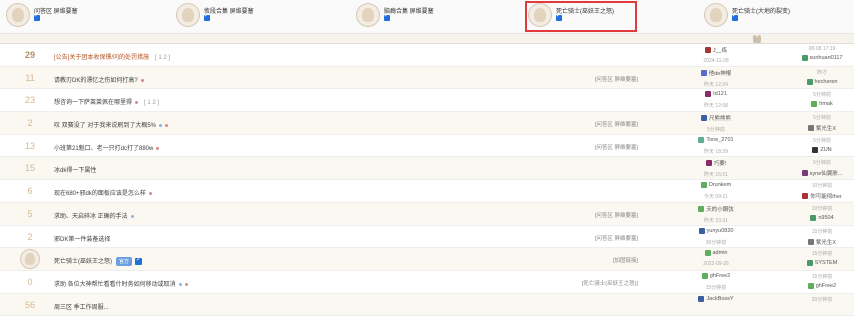  I want to click on last-reply-cell: 15分钟前 SYSTEM, so click(822, 259).